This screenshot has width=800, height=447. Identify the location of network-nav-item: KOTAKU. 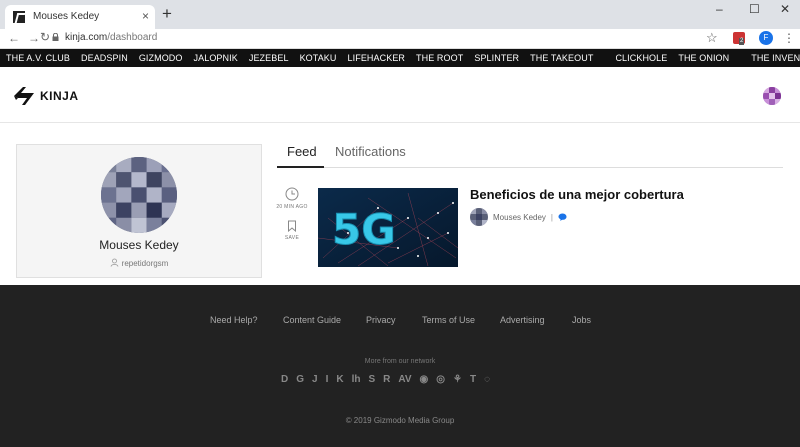
(318, 58).